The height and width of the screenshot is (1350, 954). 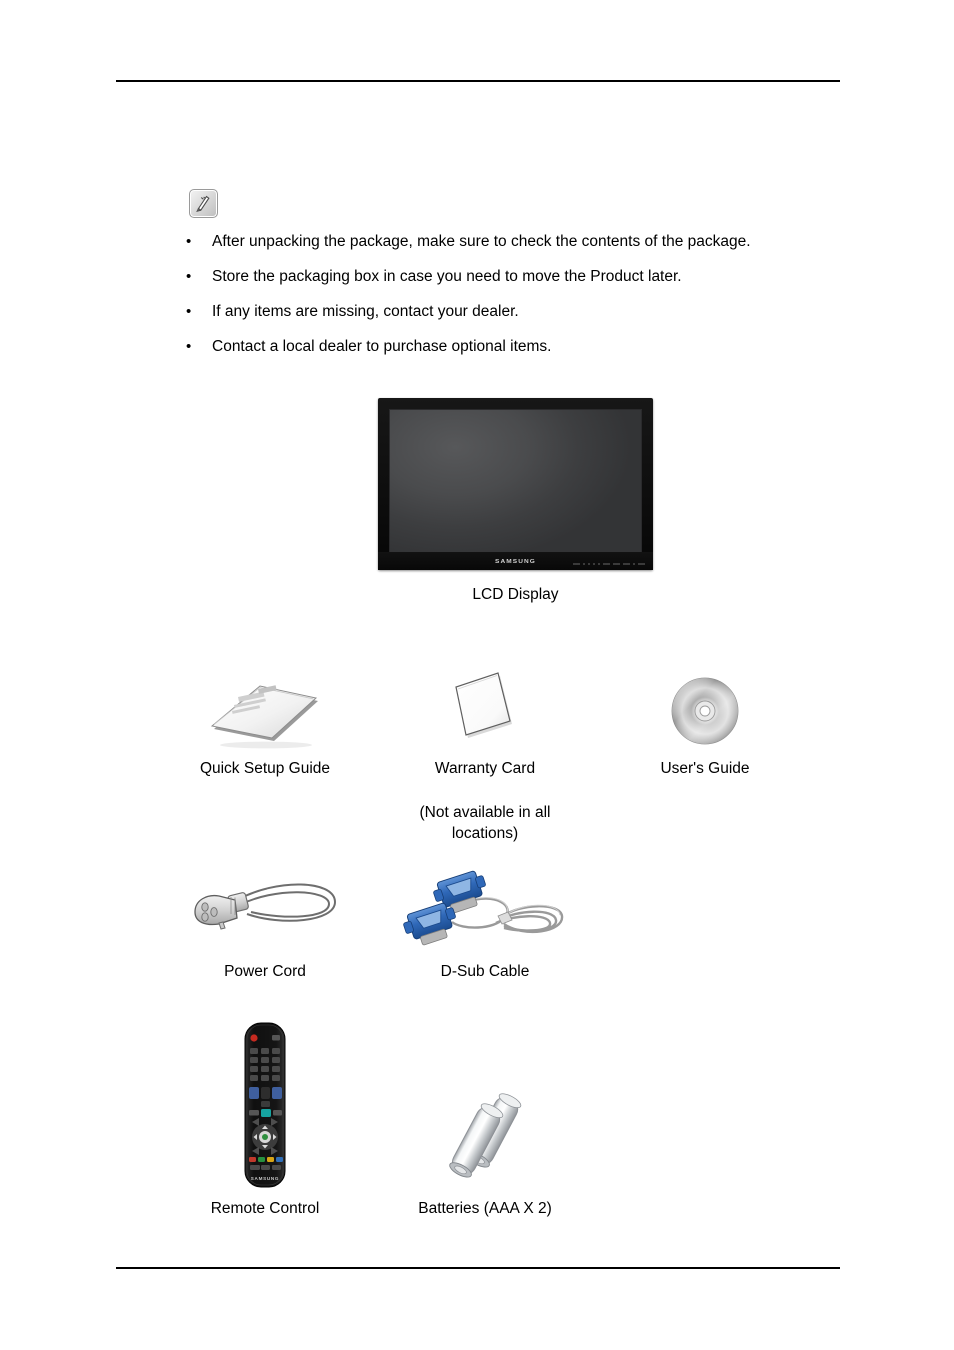 I want to click on cd-disc-icon, so click(x=705, y=698).